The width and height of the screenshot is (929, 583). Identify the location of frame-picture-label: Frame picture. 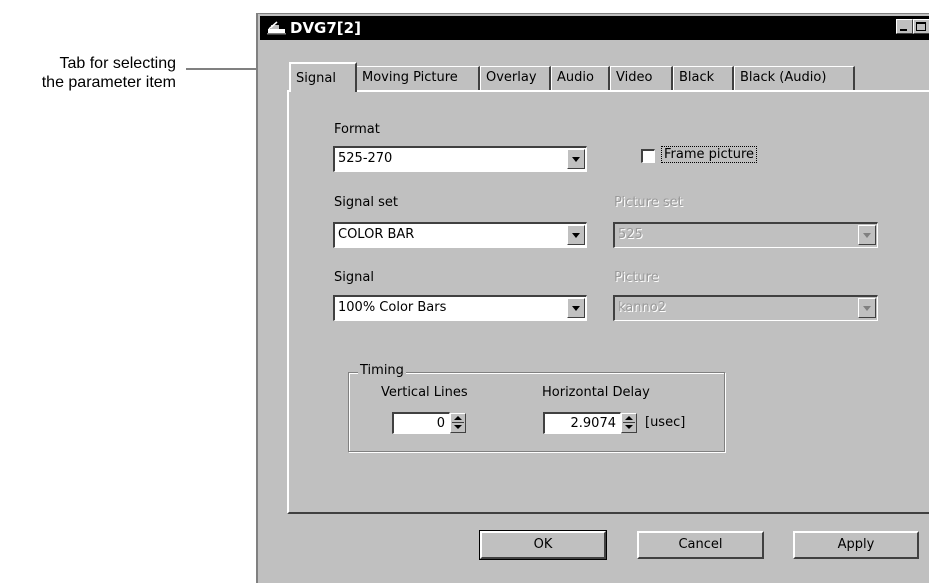
(709, 154).